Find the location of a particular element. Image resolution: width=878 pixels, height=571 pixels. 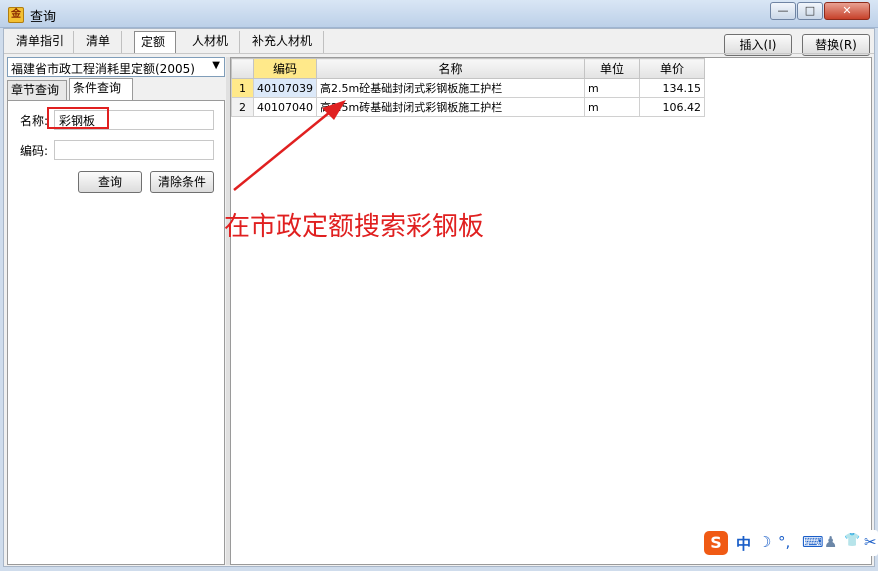

code-label: 编码: is located at coordinates (34, 151).